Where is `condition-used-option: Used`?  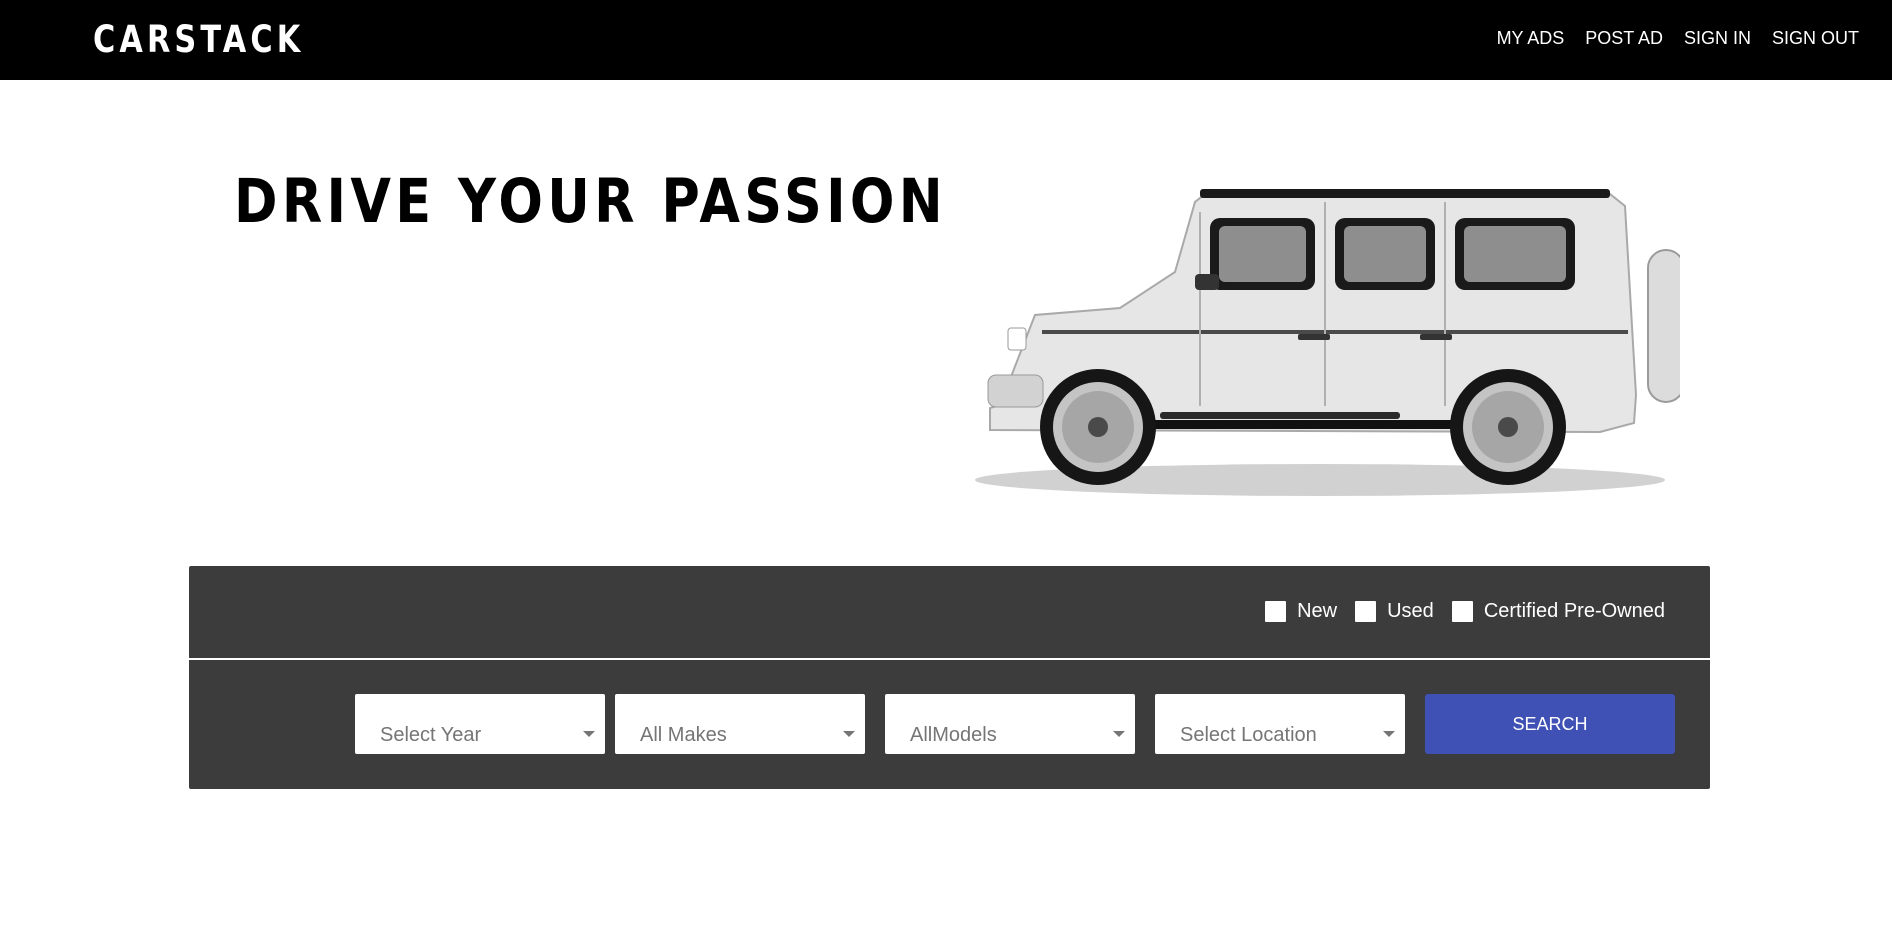
condition-used-option: Used is located at coordinates (1394, 611).